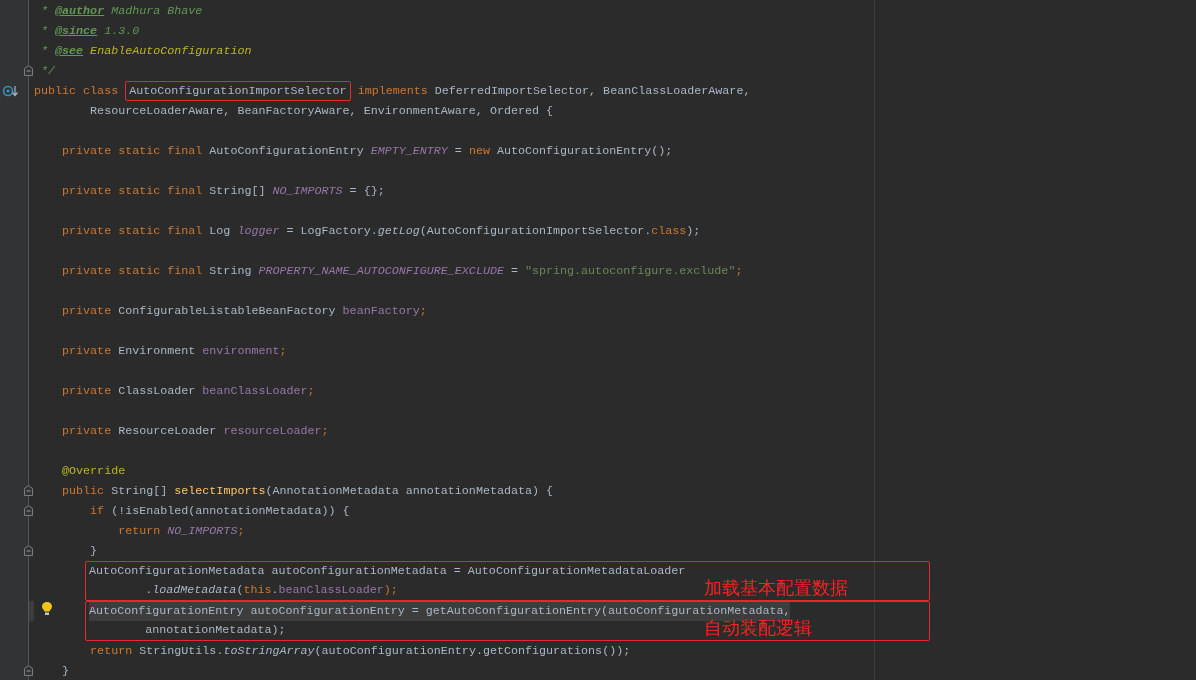 This screenshot has width=1196, height=680. I want to click on code-line: private ConfigurableListableBeanFactory beanFactory;, so click(244, 311).